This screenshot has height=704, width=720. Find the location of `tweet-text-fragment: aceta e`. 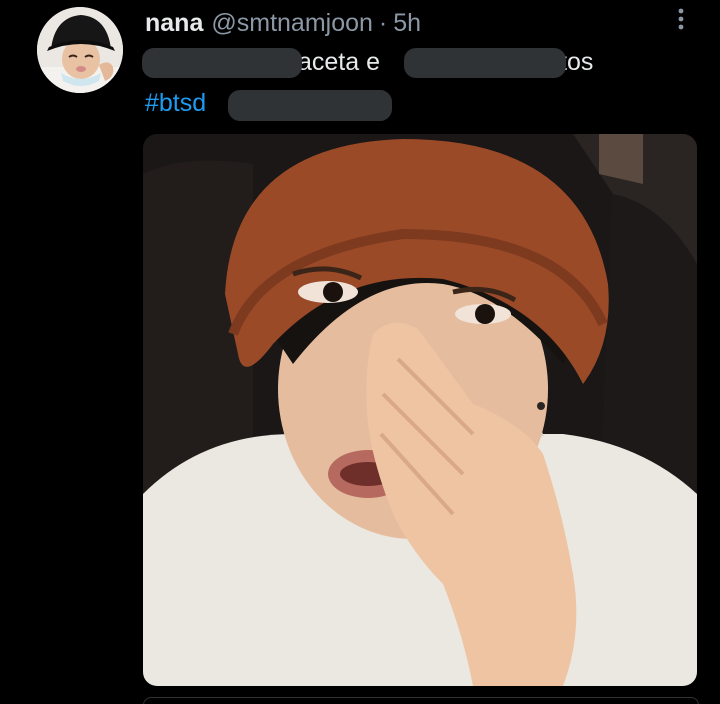

tweet-text-fragment: aceta e is located at coordinates (339, 62).